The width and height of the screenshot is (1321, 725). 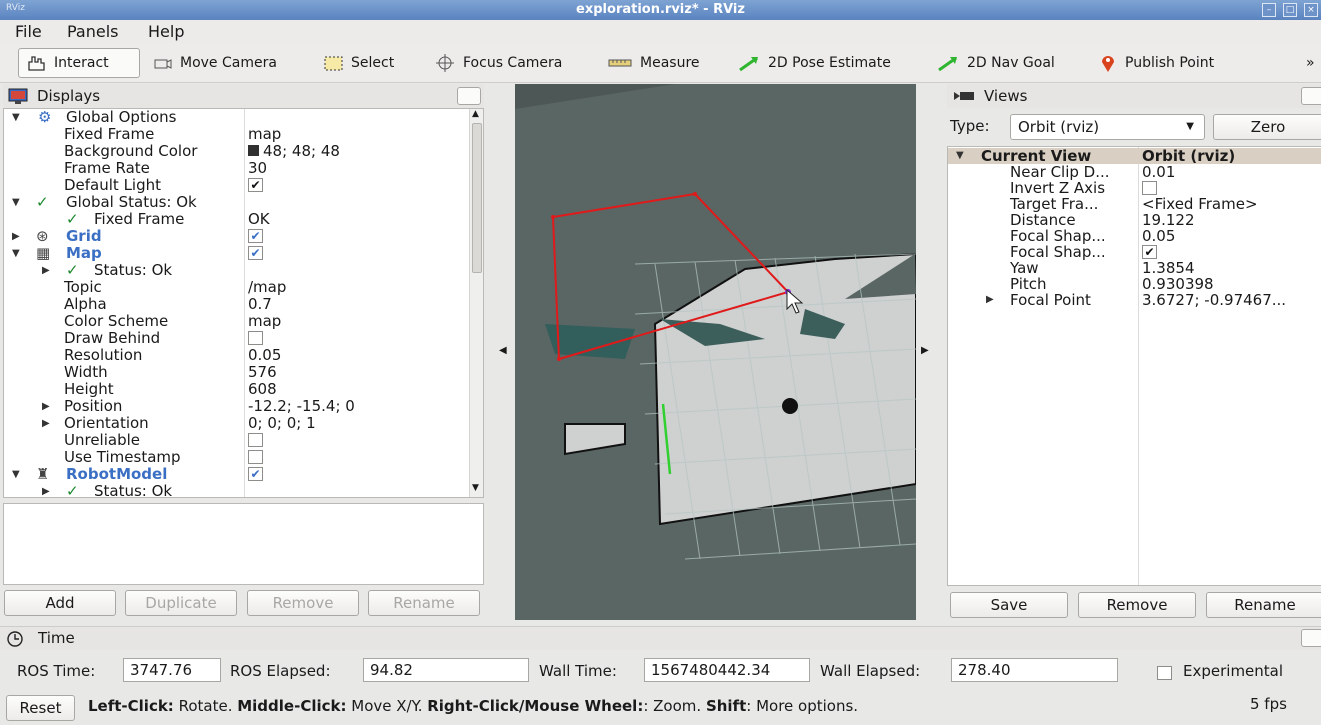 What do you see at coordinates (93, 31) in the screenshot?
I see `menu-panels: Panels` at bounding box center [93, 31].